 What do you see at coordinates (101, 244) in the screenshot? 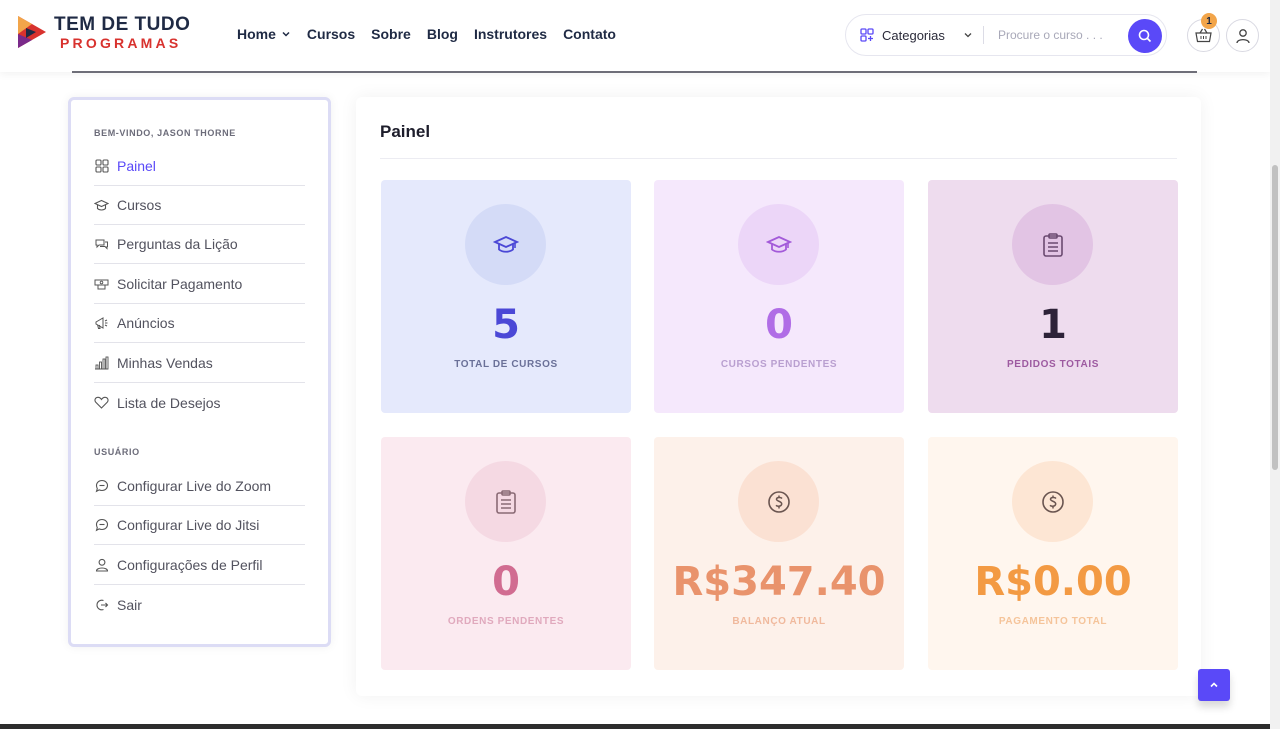
I see `chat-icon` at bounding box center [101, 244].